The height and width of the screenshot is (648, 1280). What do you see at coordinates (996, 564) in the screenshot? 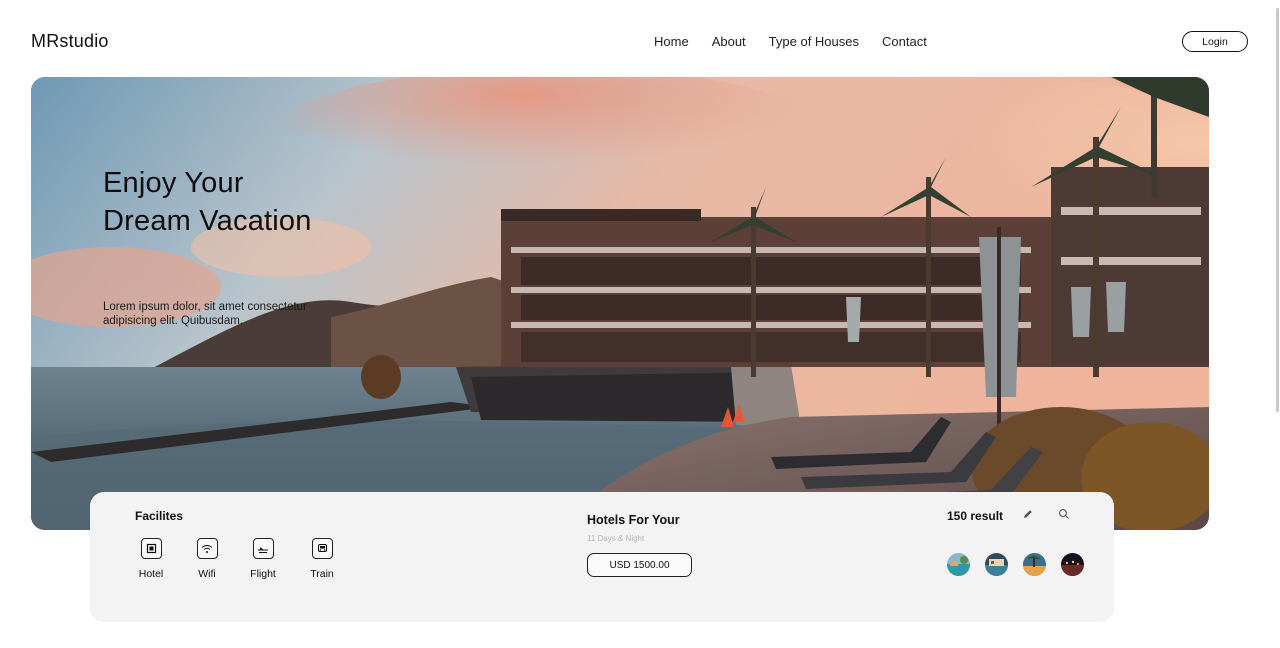
I see `resort-thumbnail` at bounding box center [996, 564].